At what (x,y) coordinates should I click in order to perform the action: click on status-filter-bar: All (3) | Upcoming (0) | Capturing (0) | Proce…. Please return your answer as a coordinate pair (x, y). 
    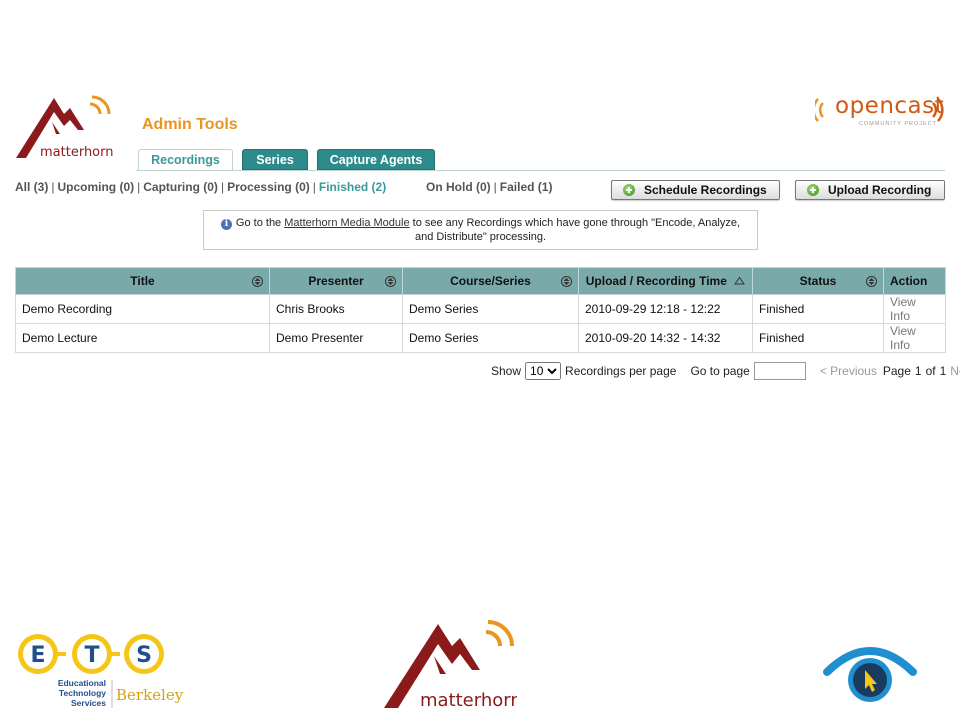
    Looking at the image, I should click on (201, 187).